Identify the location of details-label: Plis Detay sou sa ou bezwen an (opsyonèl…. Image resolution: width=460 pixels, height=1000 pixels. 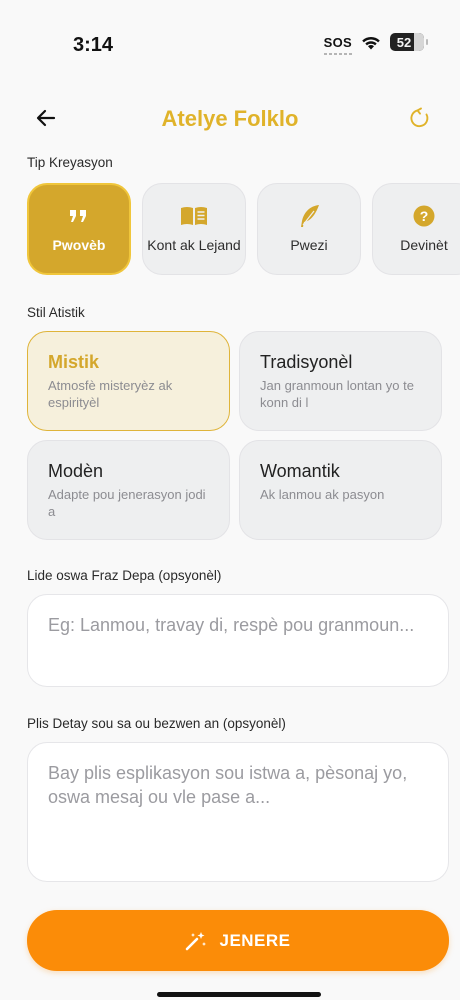
(156, 723).